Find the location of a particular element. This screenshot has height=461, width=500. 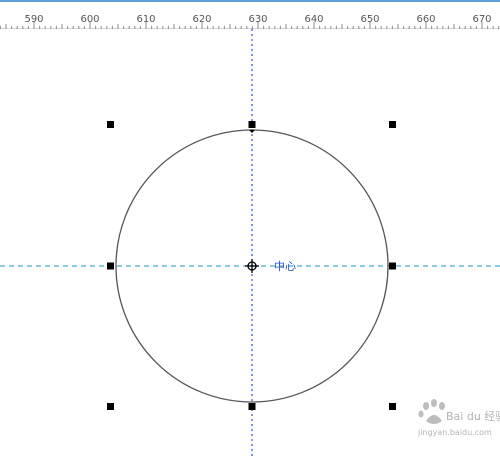

ruler-label-650: 650 is located at coordinates (369, 19).